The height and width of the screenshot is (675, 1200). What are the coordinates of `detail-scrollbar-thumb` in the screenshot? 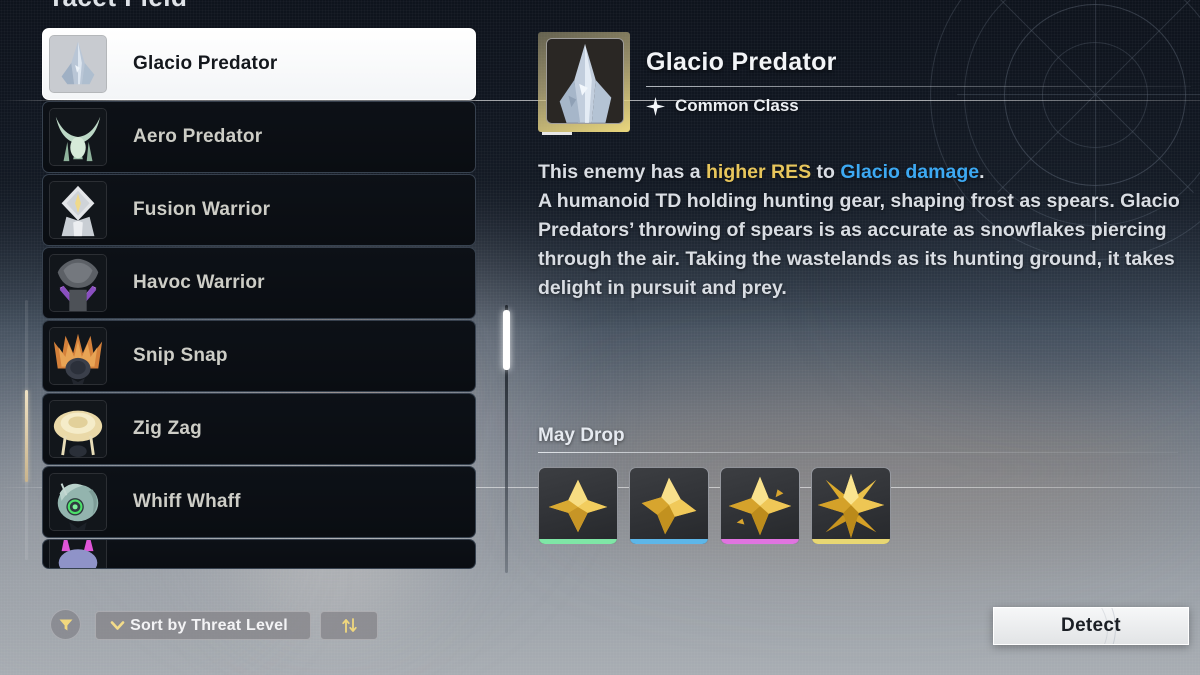 It's located at (506, 340).